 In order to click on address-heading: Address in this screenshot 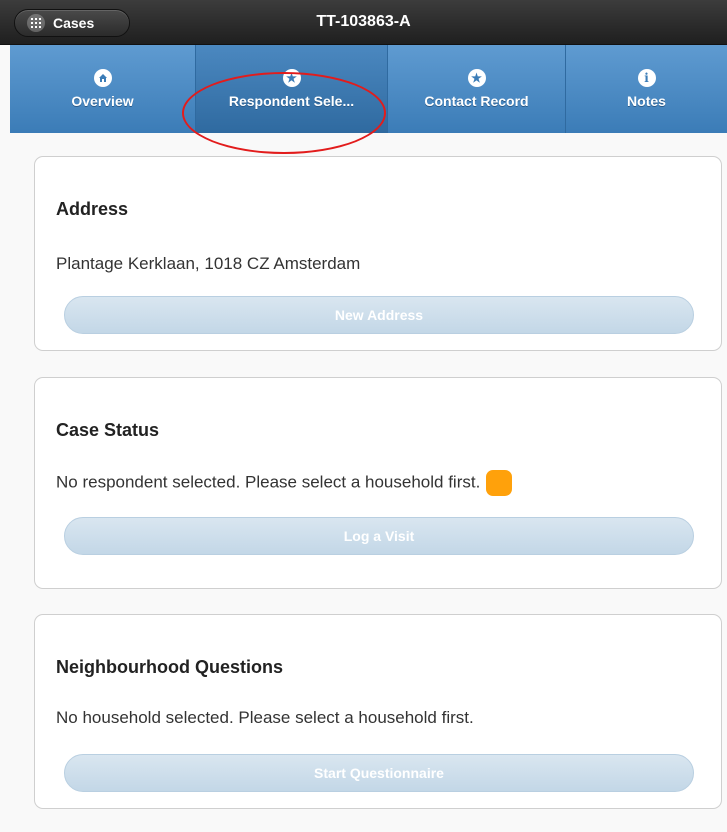, I will do `click(92, 209)`.